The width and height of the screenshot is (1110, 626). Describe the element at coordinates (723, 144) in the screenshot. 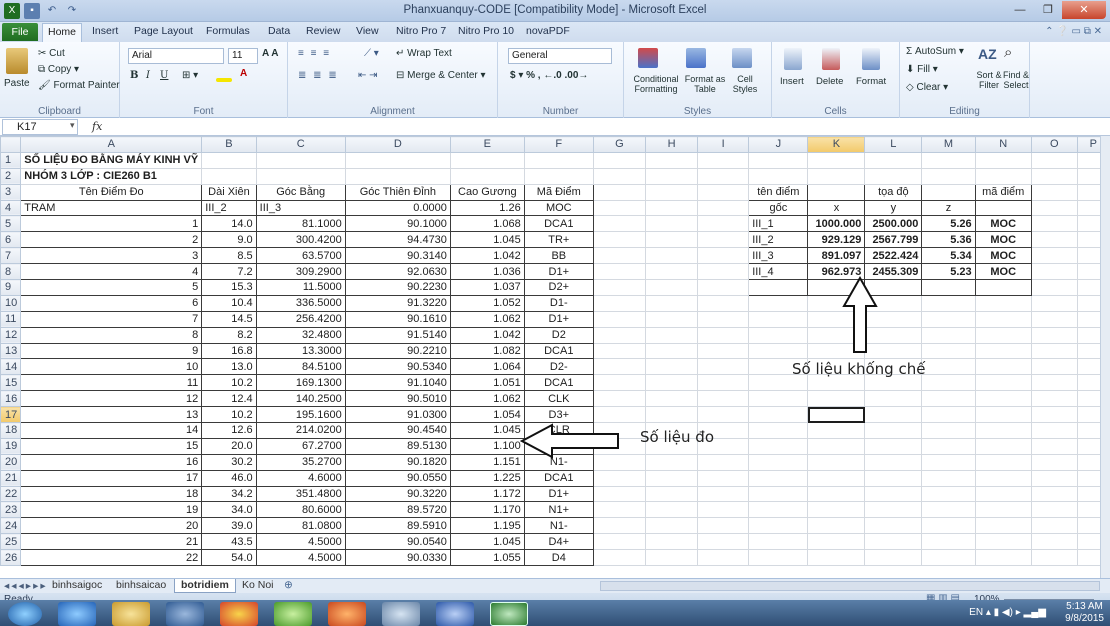

I see `column-header-i: I` at that location.